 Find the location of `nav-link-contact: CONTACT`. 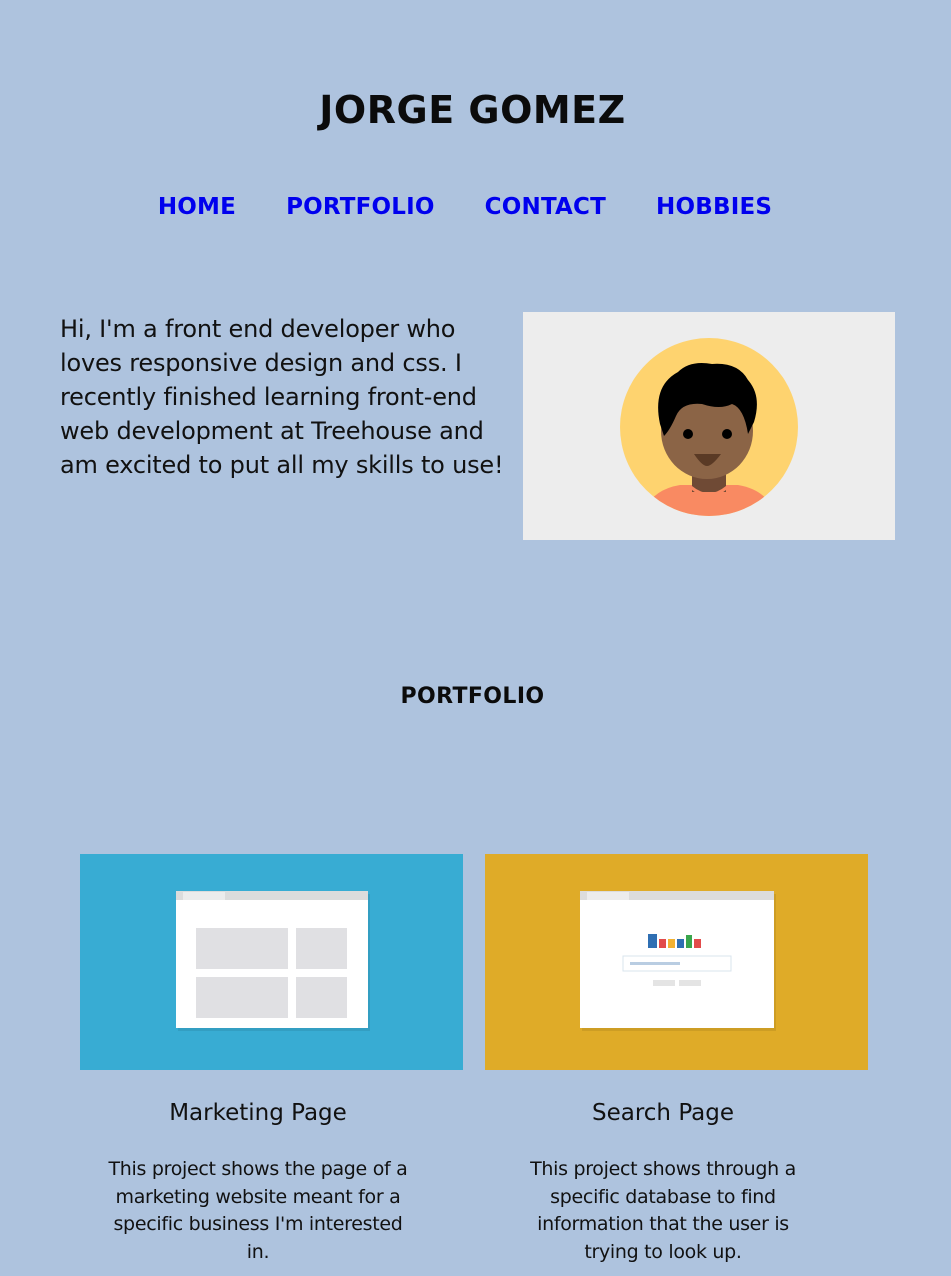

nav-link-contact: CONTACT is located at coordinates (545, 207).